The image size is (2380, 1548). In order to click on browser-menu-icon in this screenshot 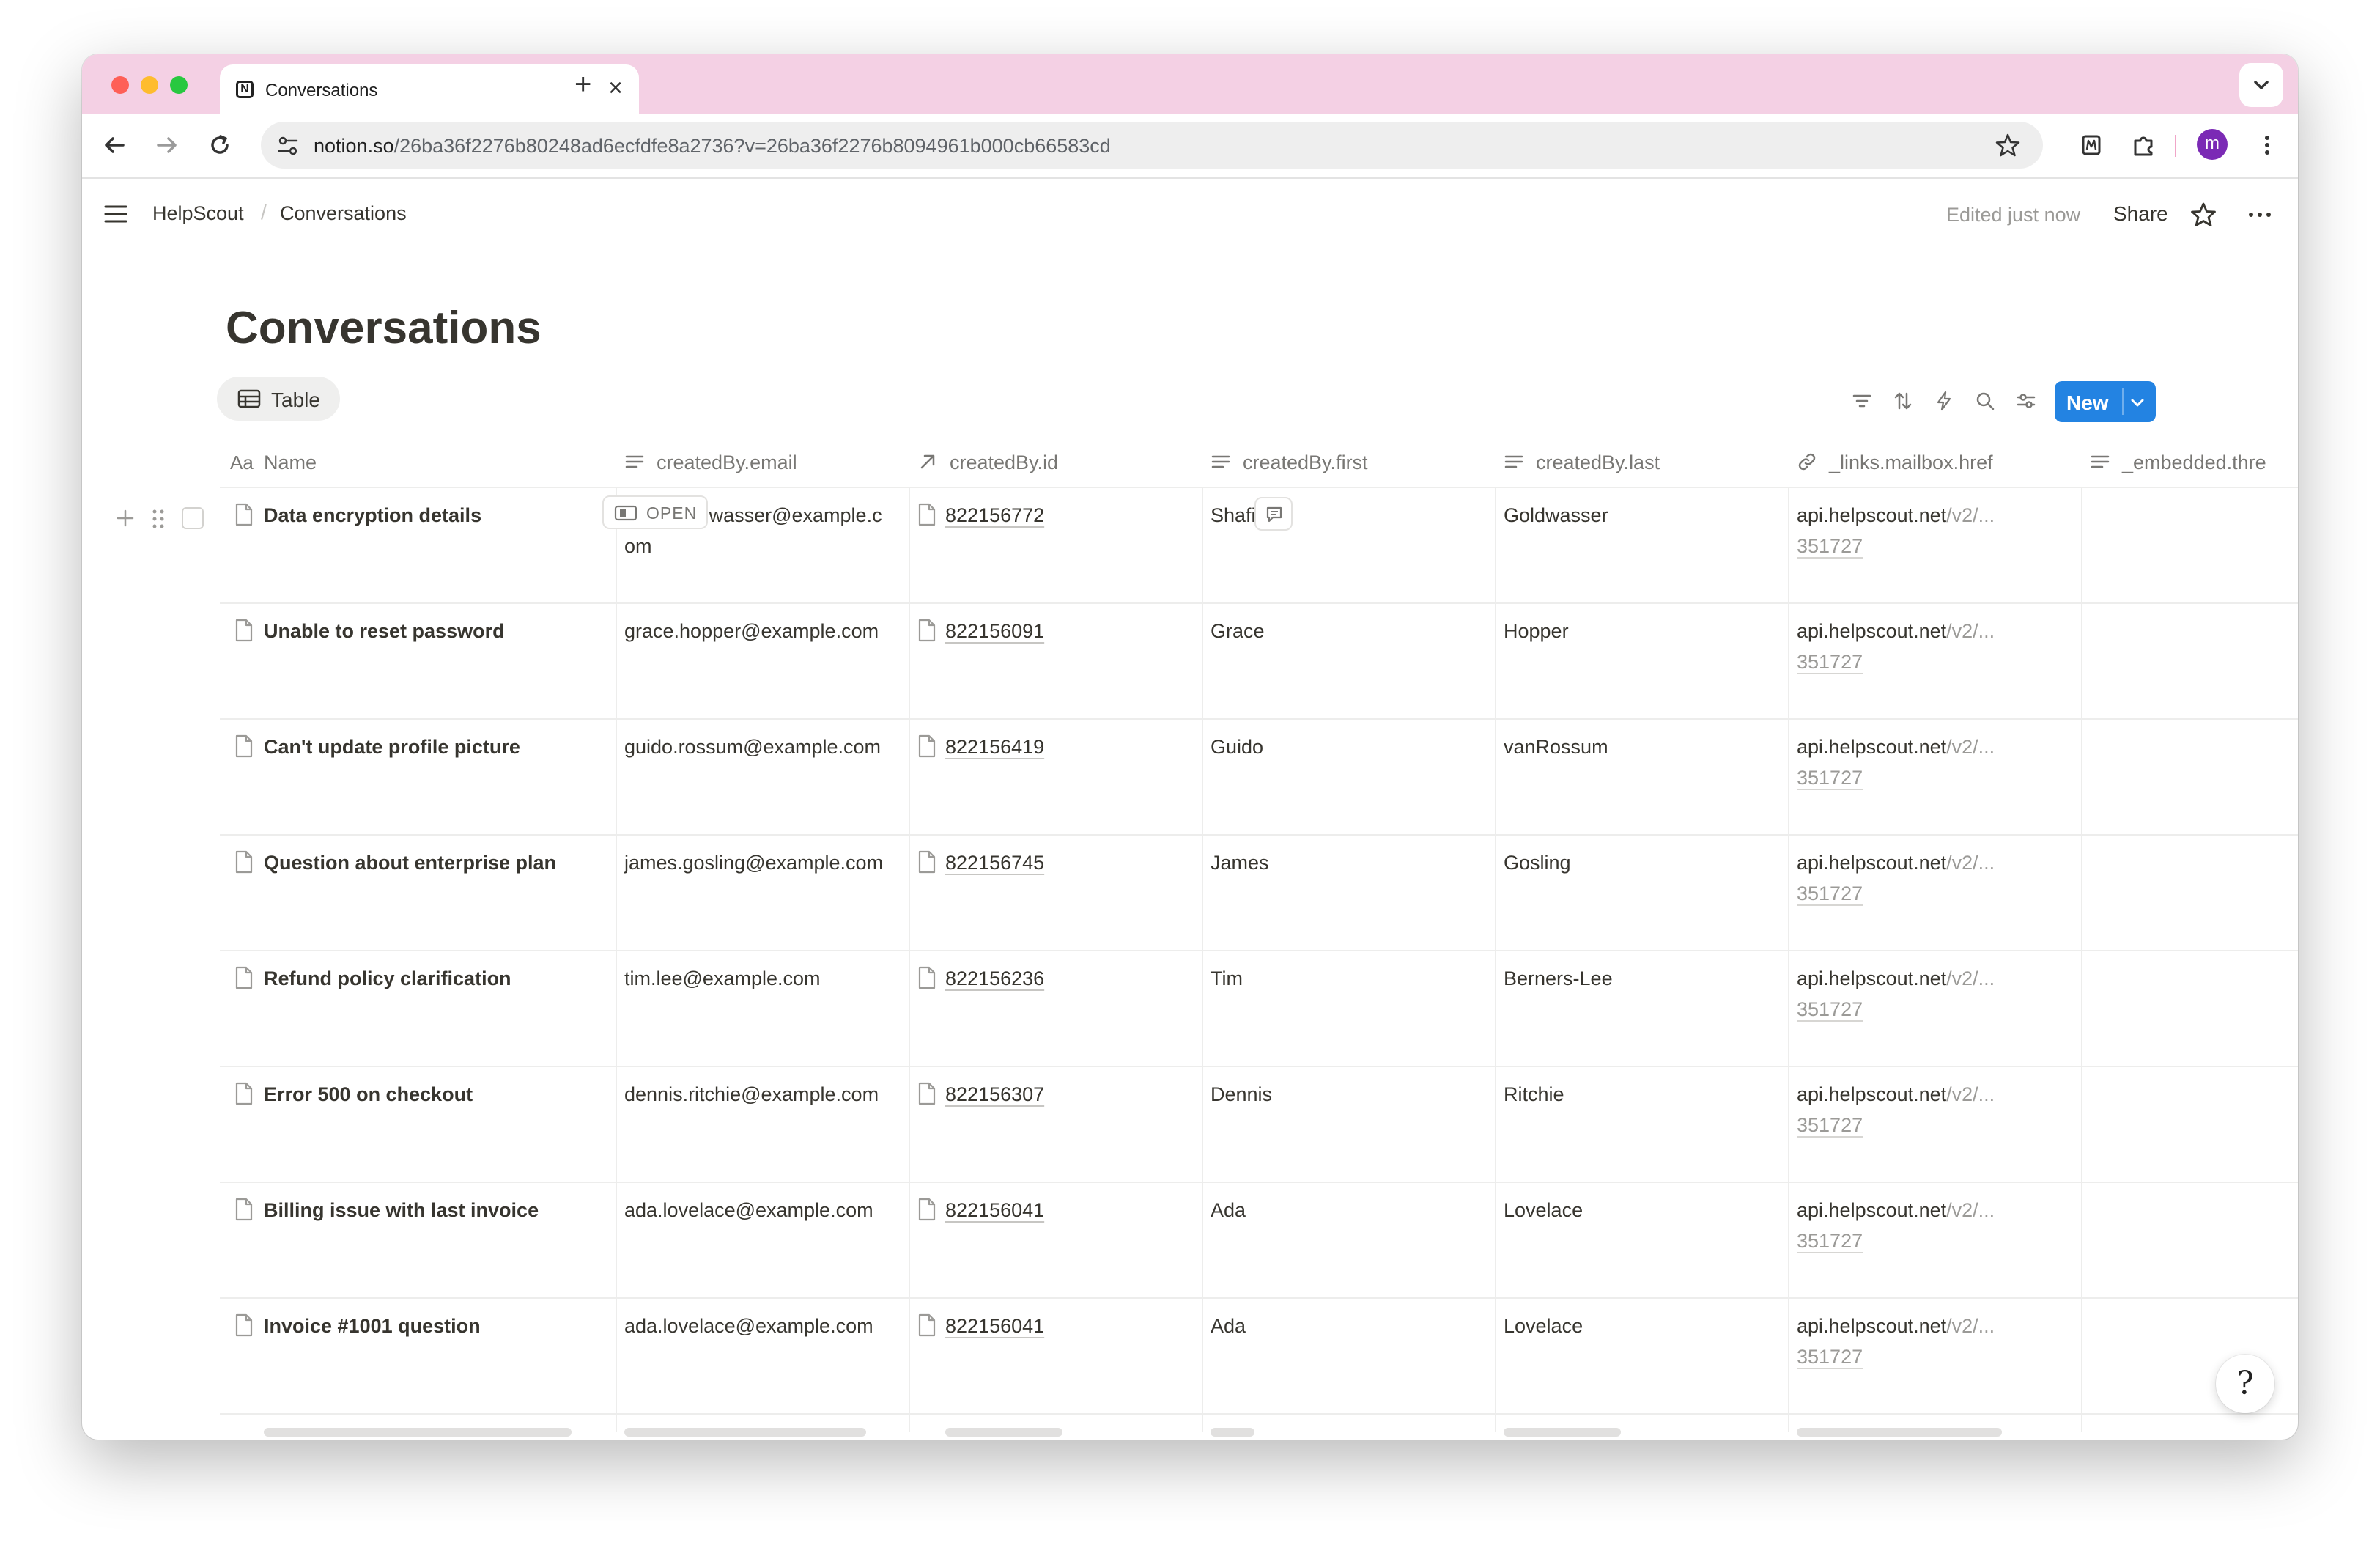, I will do `click(2267, 145)`.